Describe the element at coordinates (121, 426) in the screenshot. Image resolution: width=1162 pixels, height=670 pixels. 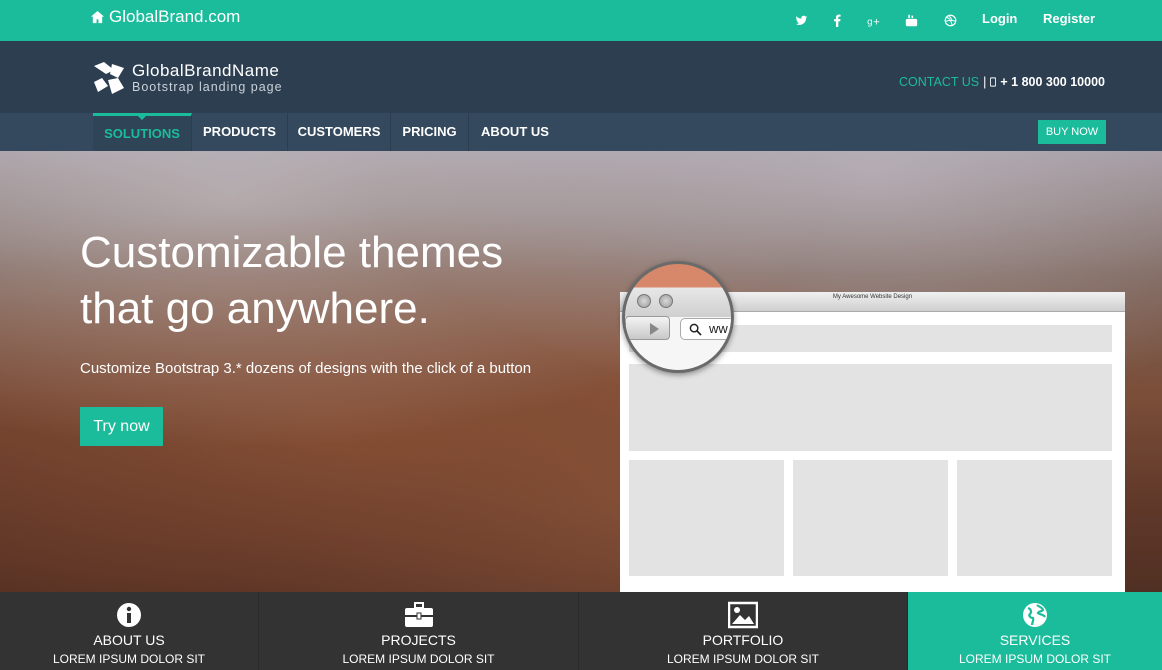
I see `try-now-button: Try now` at that location.